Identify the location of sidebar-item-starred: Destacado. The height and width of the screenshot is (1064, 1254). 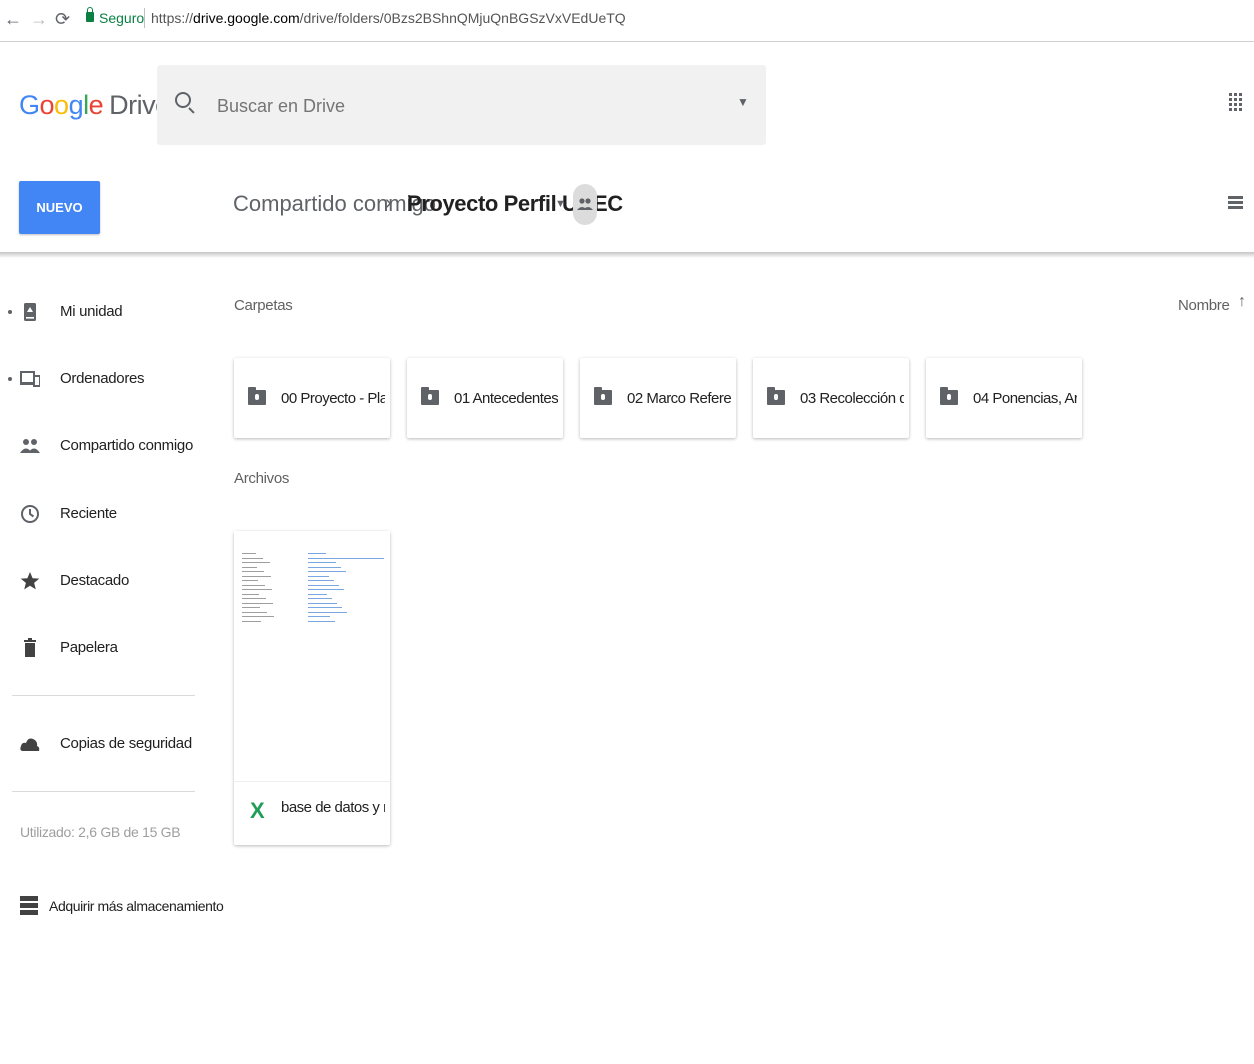
(102, 581).